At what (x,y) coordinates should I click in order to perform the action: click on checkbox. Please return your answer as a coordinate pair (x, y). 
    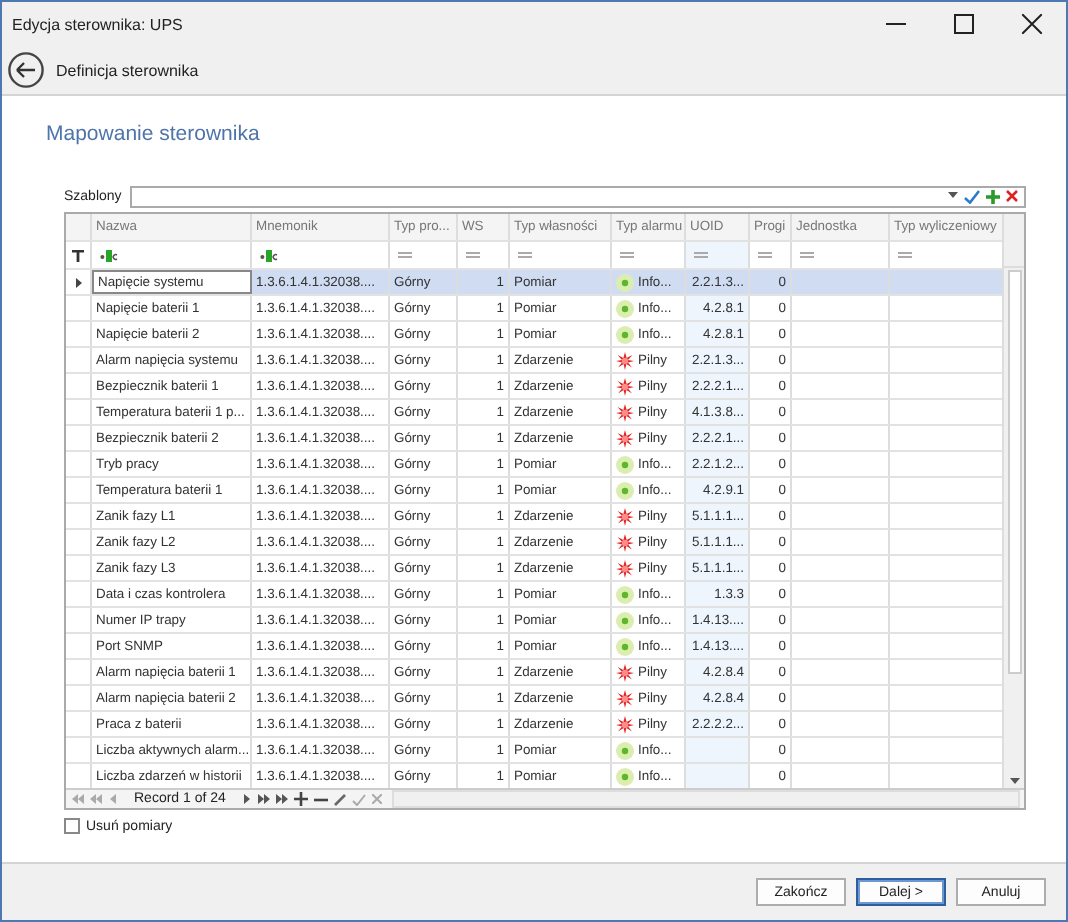
    Looking at the image, I should click on (72, 826).